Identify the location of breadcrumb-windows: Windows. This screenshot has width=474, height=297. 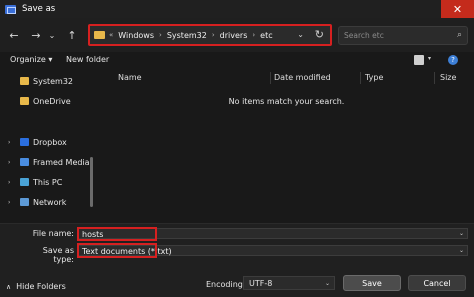
(136, 35).